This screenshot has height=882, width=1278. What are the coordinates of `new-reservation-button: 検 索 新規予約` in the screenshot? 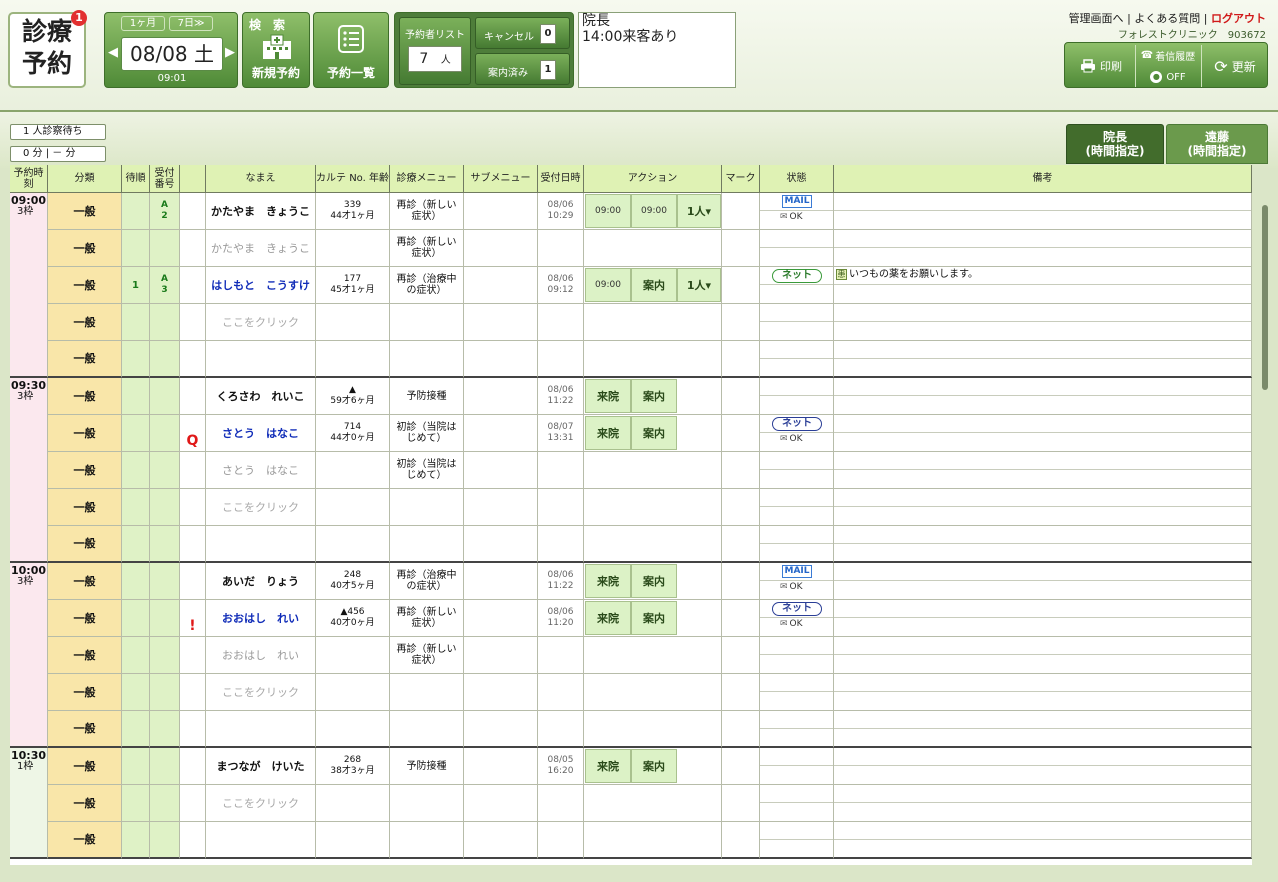 It's located at (276, 50).